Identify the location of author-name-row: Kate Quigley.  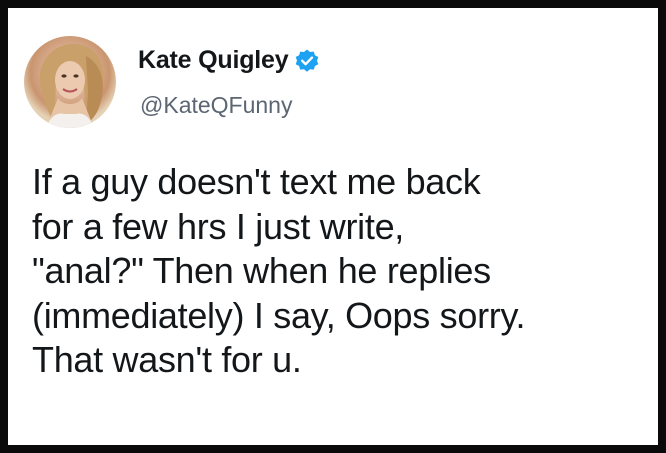
(229, 60).